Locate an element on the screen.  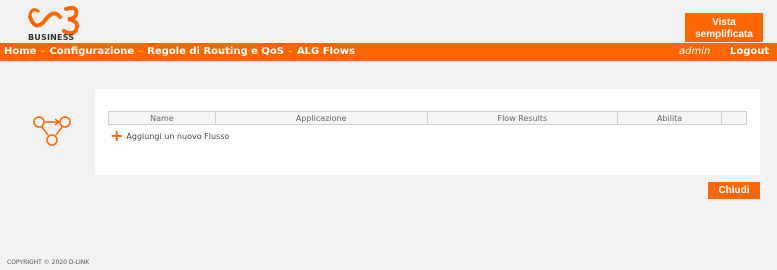
breadcrumb-home: Home is located at coordinates (20, 51).